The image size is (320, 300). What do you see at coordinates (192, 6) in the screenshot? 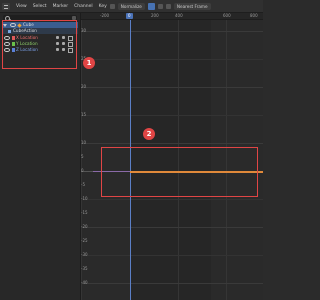
I see `snap-mode-dropdown: Nearest Frame` at bounding box center [192, 6].